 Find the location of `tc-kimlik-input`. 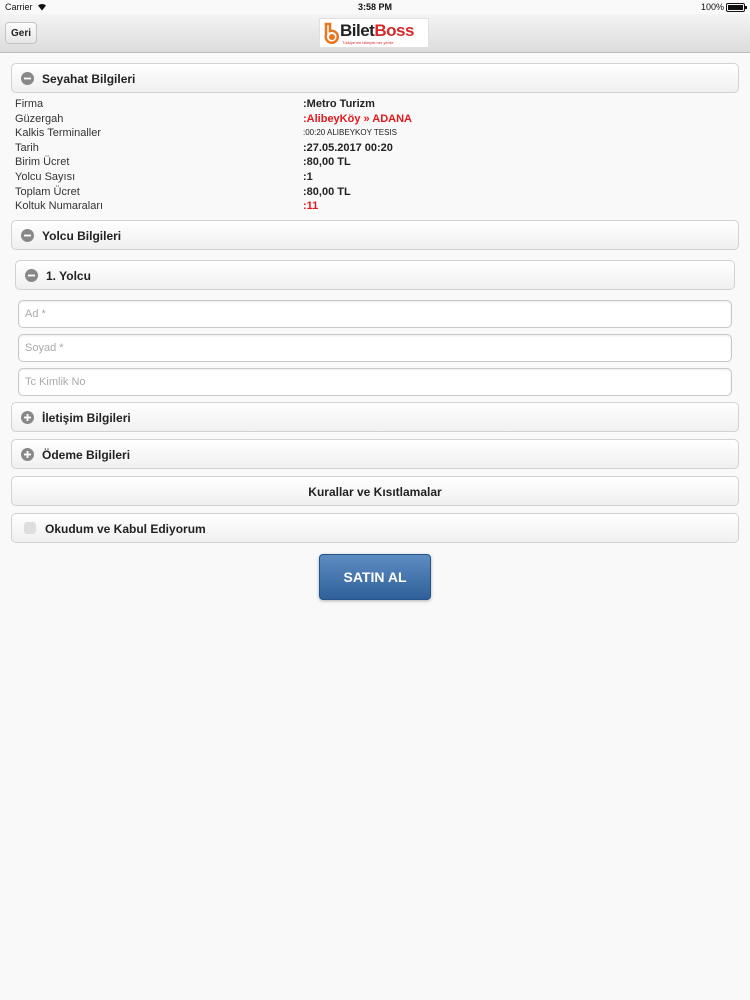

tc-kimlik-input is located at coordinates (375, 382).